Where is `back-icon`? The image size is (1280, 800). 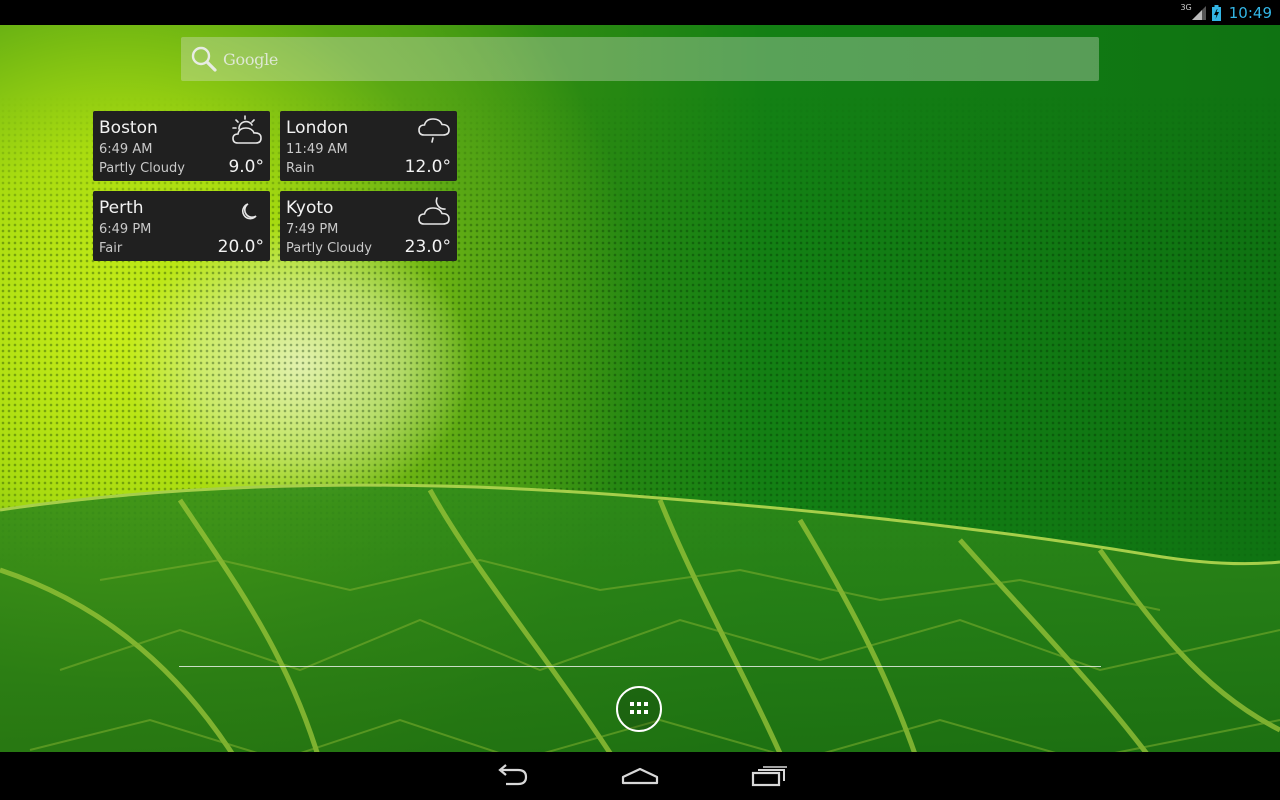 back-icon is located at coordinates (513, 775).